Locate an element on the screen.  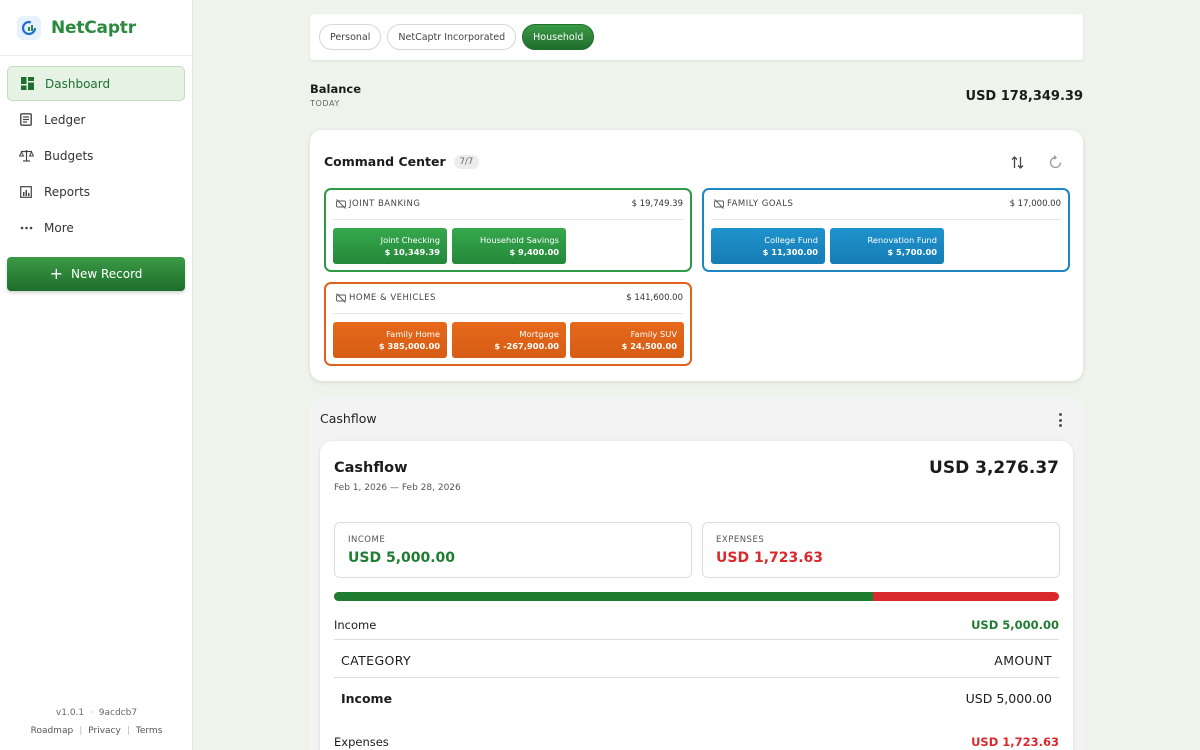
account-amount: $ 9,400.00 is located at coordinates (534, 251).